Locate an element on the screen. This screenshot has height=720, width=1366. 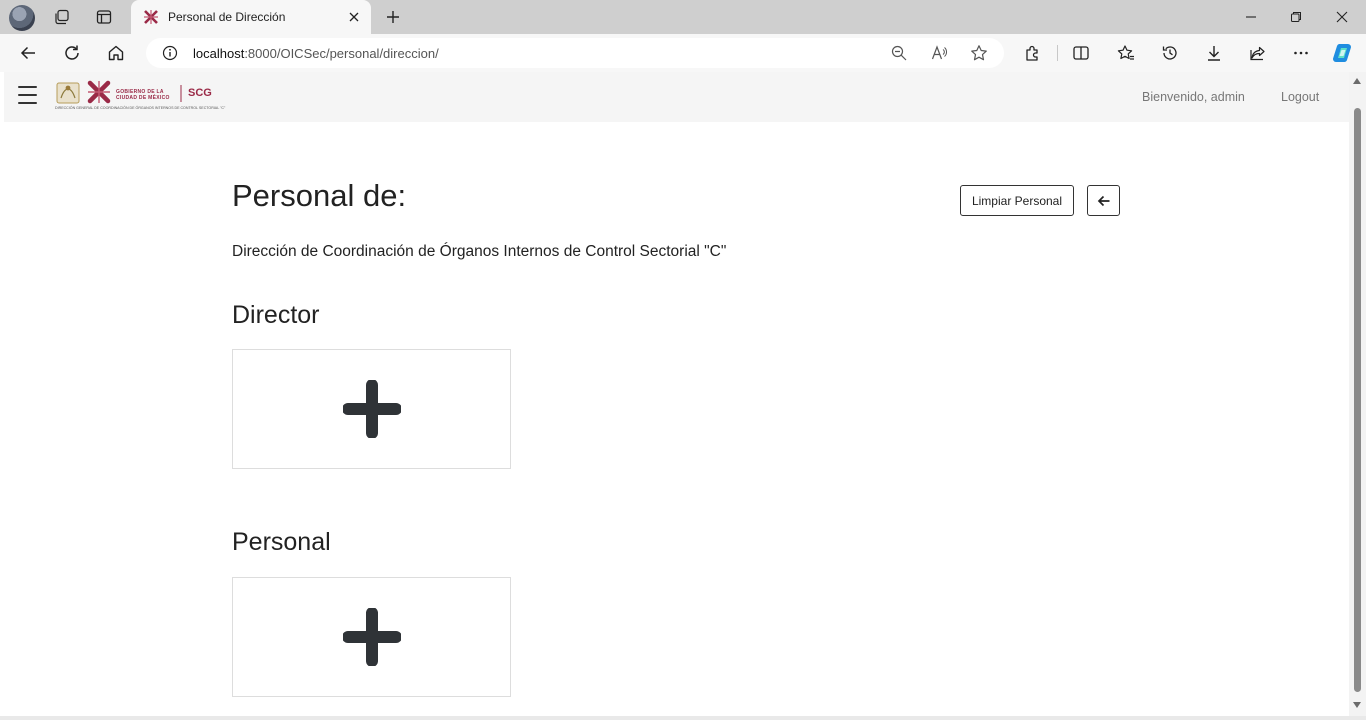
downloads-icon is located at coordinates (1214, 53).